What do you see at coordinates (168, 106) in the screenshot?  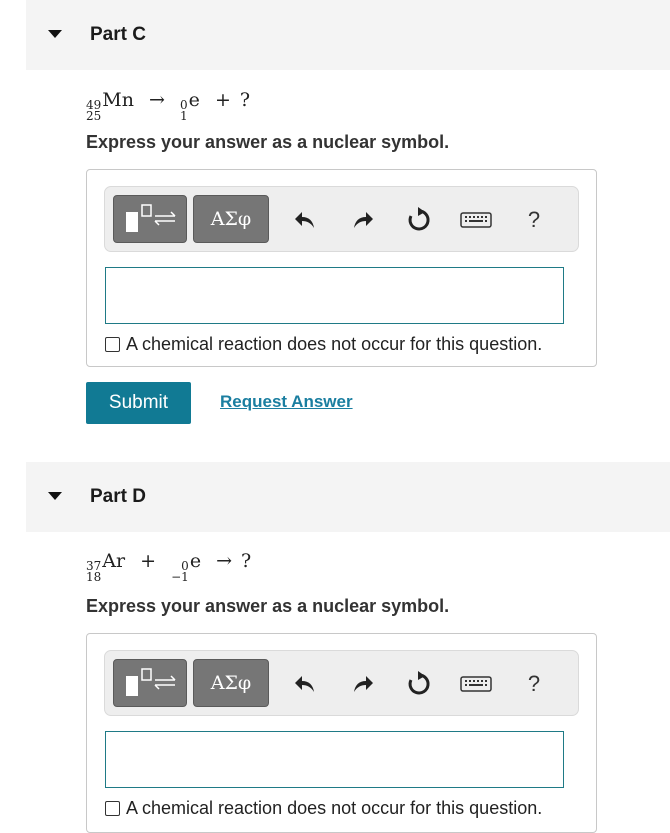 I see `part-c-equation: 49 25 Mn → 01e +?` at bounding box center [168, 106].